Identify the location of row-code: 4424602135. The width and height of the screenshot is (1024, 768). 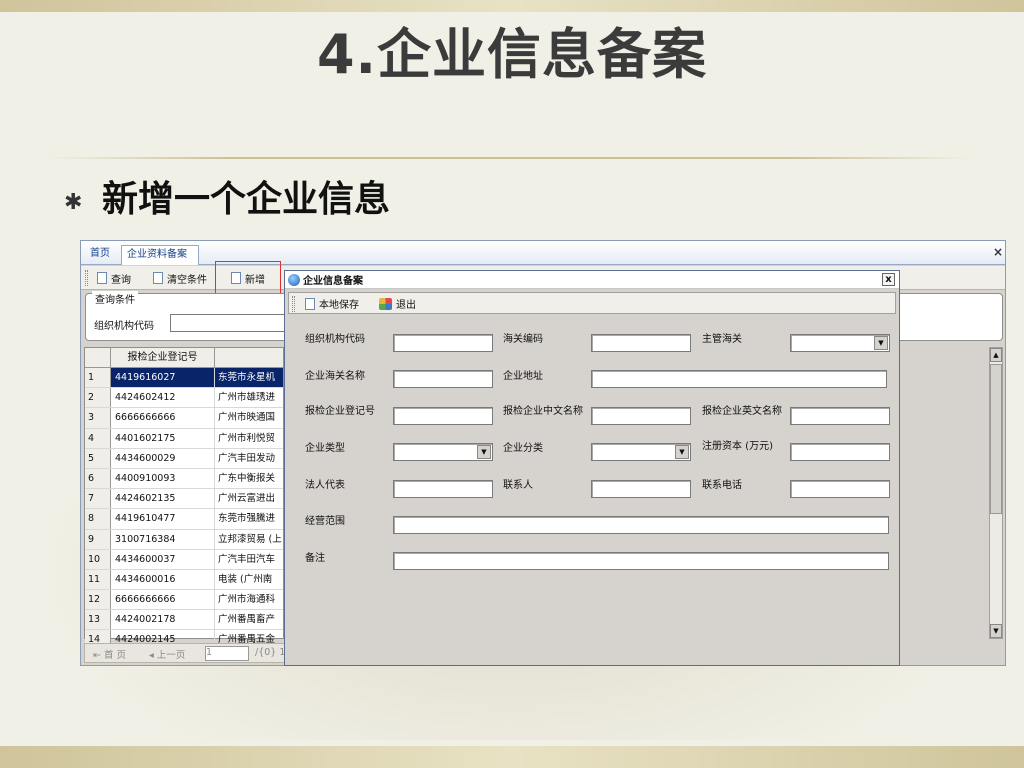
(163, 499).